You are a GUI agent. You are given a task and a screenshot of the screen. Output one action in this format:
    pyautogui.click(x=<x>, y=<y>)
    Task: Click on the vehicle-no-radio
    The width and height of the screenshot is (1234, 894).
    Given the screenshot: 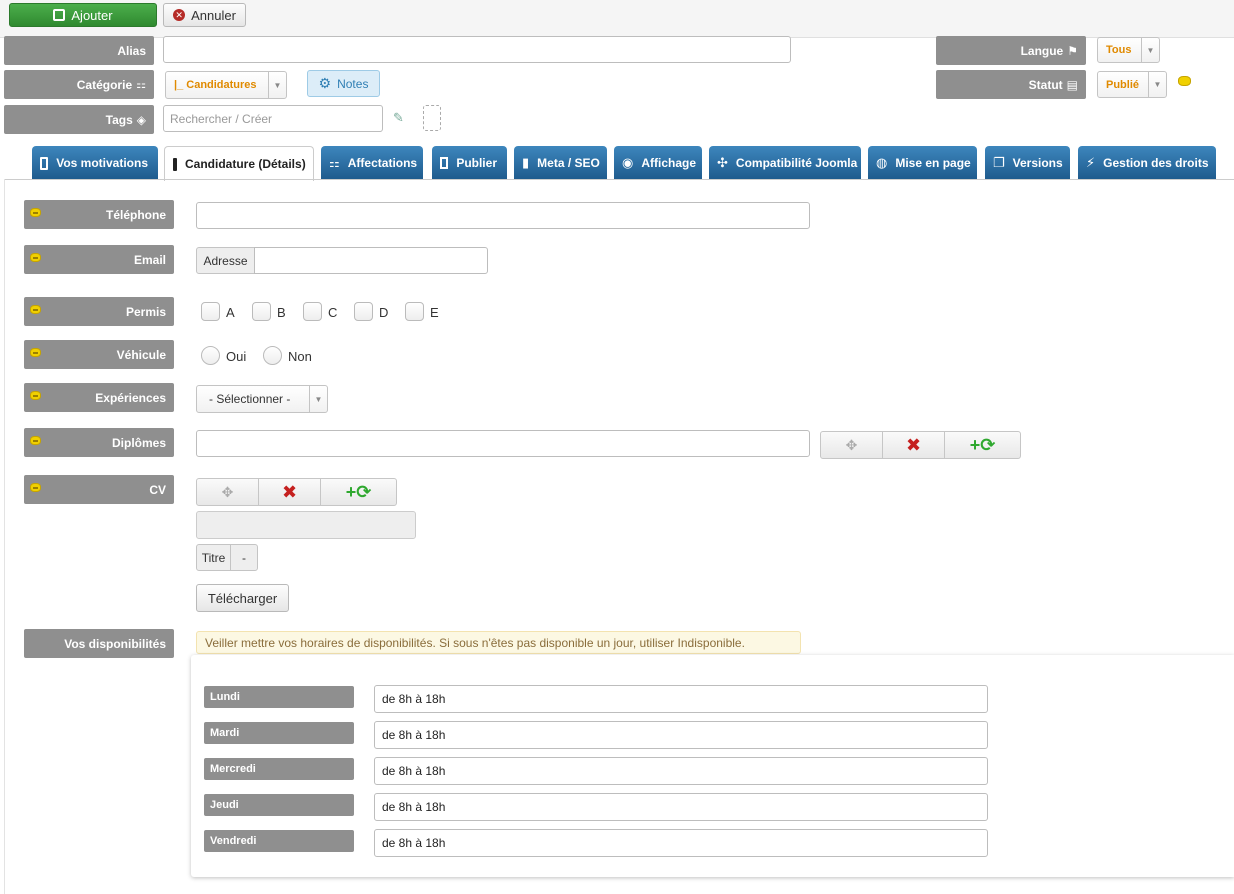 What is the action you would take?
    pyautogui.click(x=272, y=355)
    